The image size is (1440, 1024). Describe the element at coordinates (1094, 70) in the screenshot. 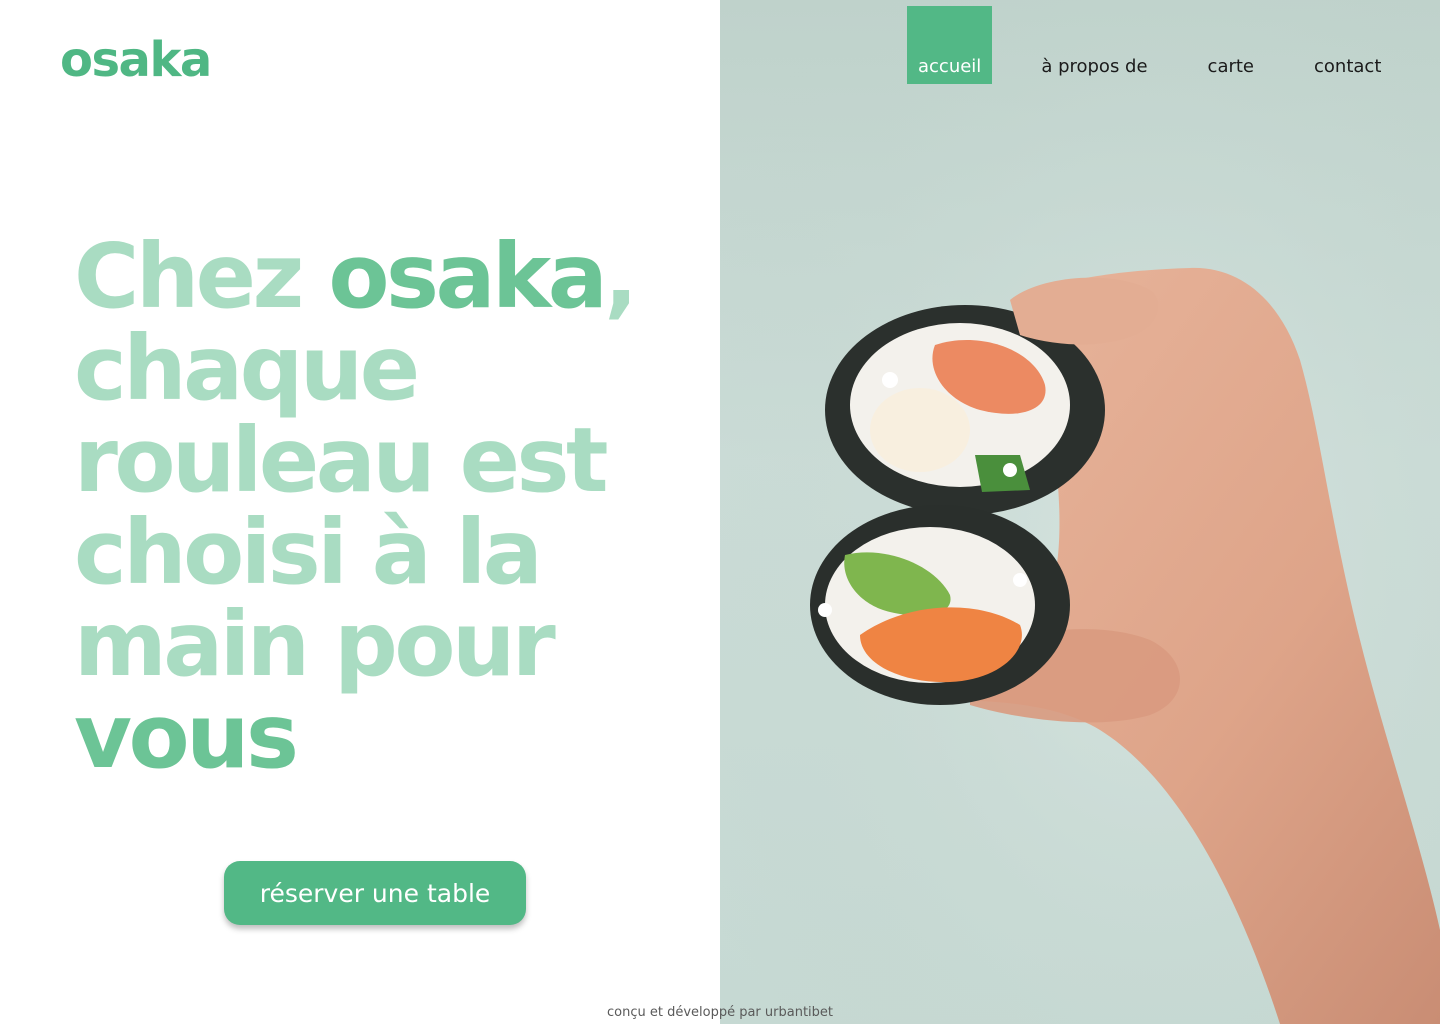

I see `nav-item-a-propos: à propos de` at that location.